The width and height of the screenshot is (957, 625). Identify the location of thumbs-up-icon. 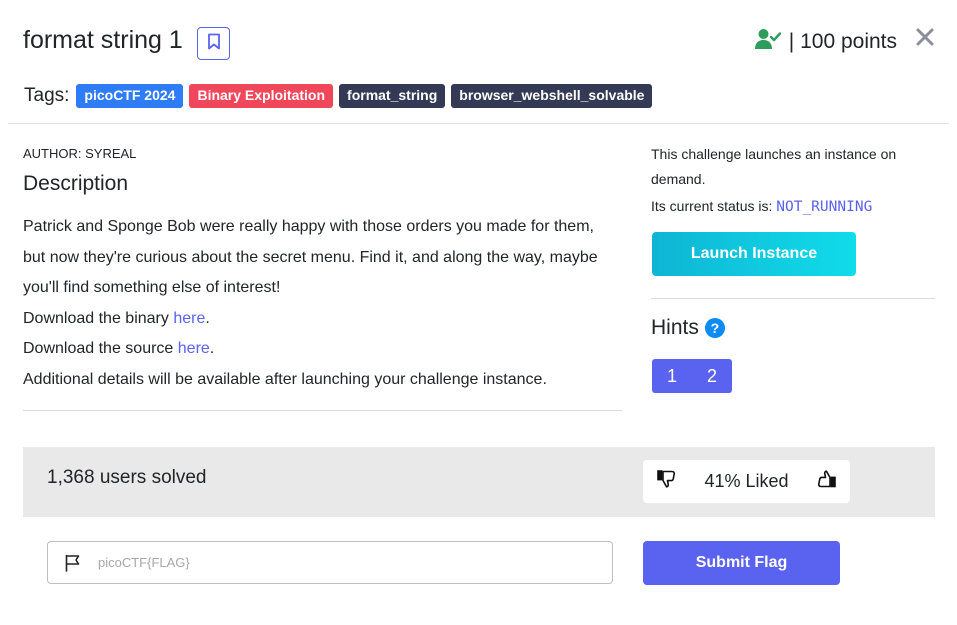
(826, 481).